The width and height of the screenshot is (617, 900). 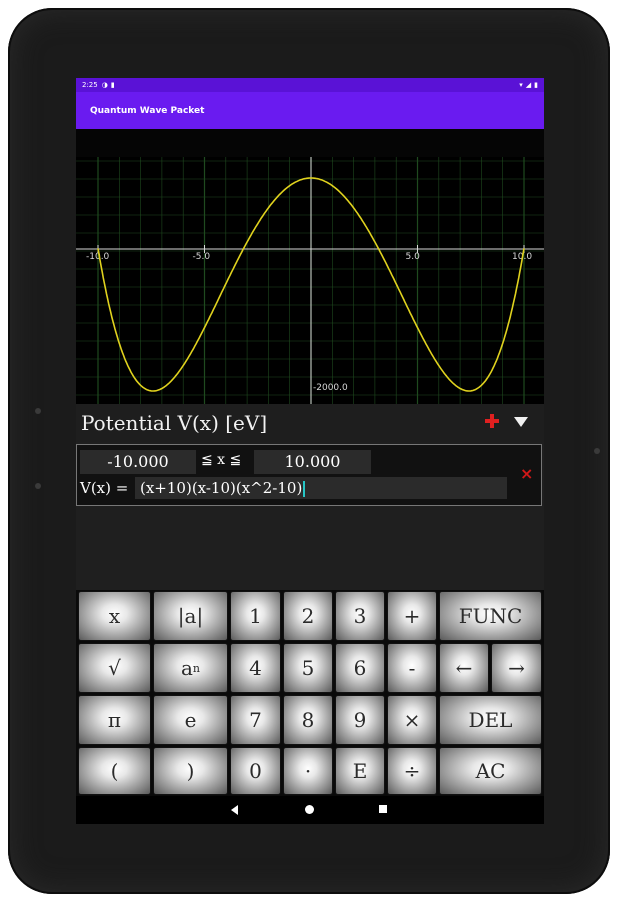 I want to click on y-min-label: -2000.0, so click(x=330, y=388).